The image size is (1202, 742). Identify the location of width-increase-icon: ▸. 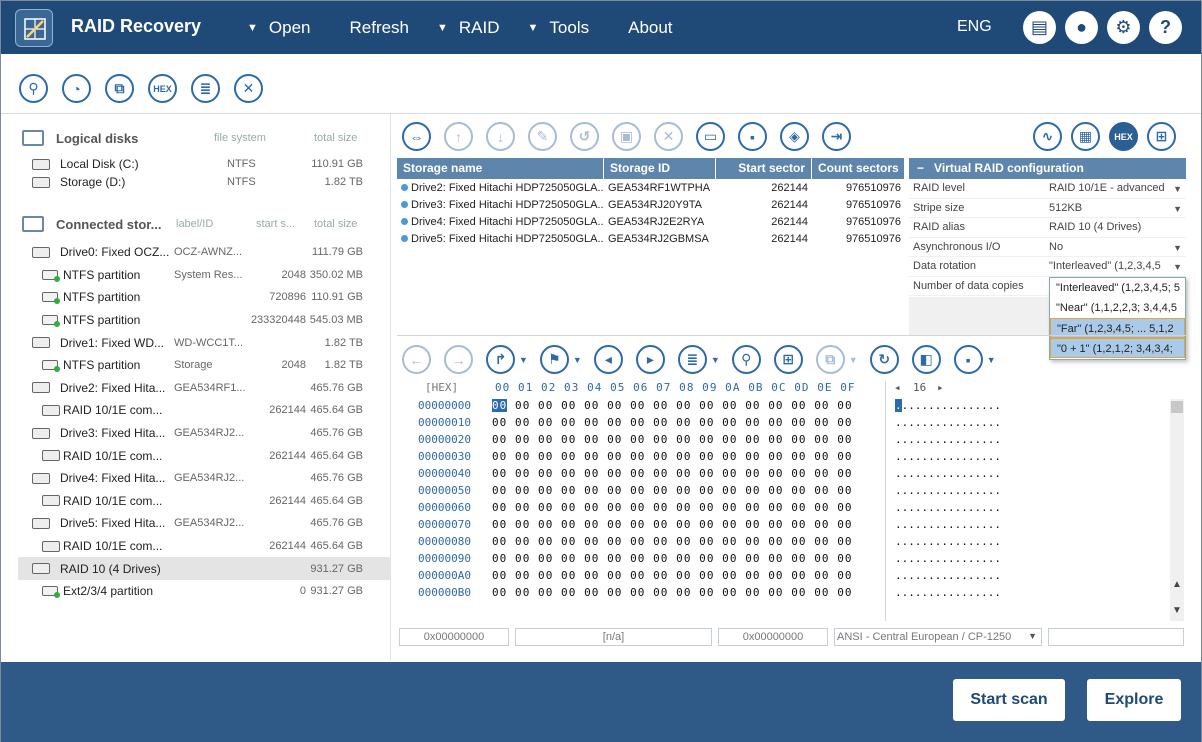
(940, 387).